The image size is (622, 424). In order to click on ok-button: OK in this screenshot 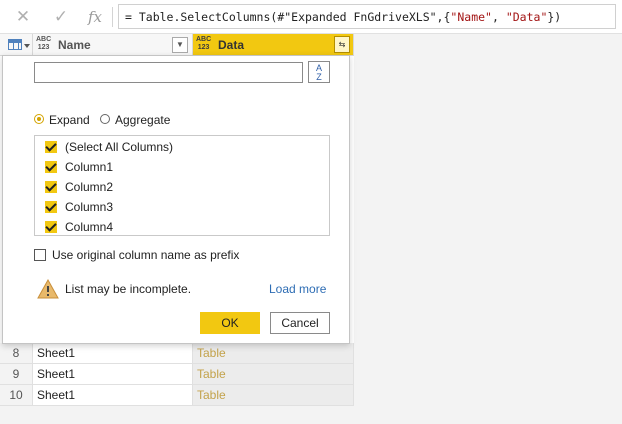, I will do `click(230, 323)`.